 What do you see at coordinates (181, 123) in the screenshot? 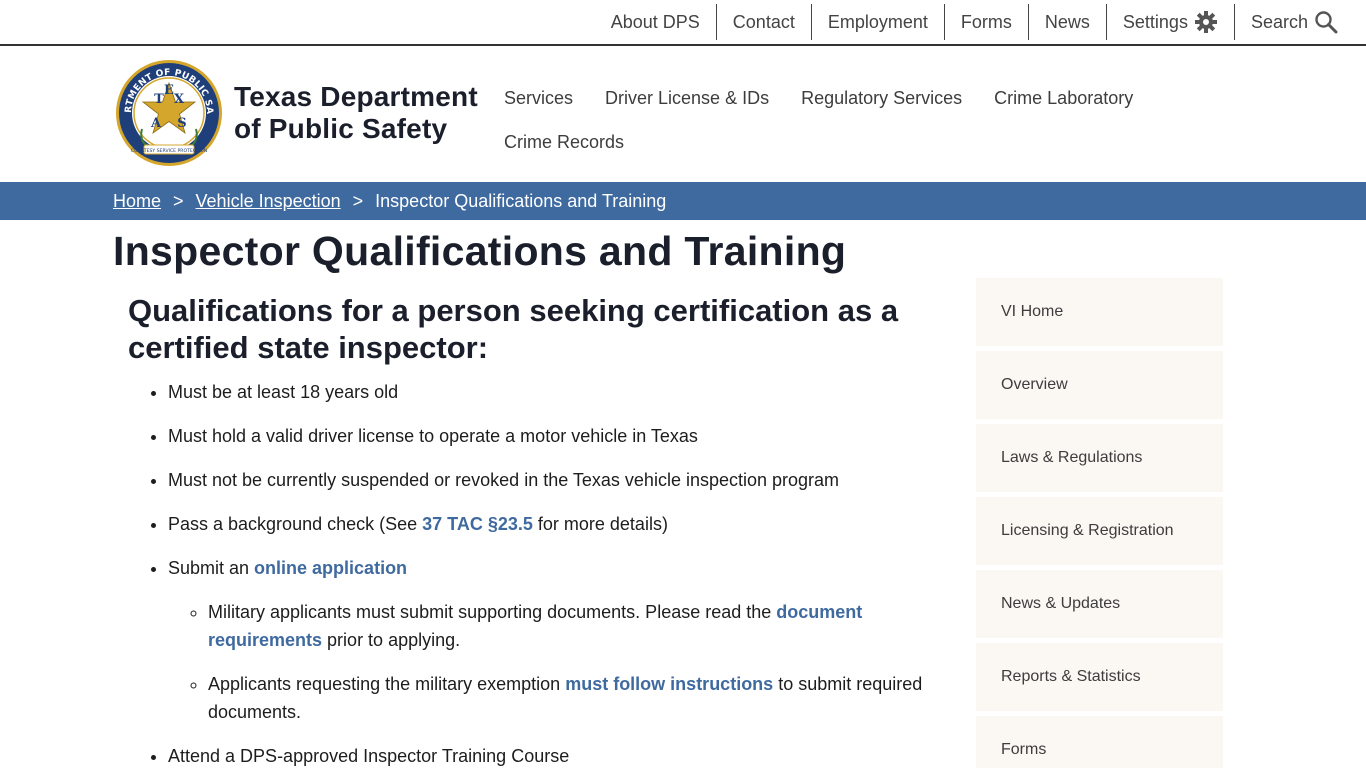
I see `seal-letter-s: S` at bounding box center [181, 123].